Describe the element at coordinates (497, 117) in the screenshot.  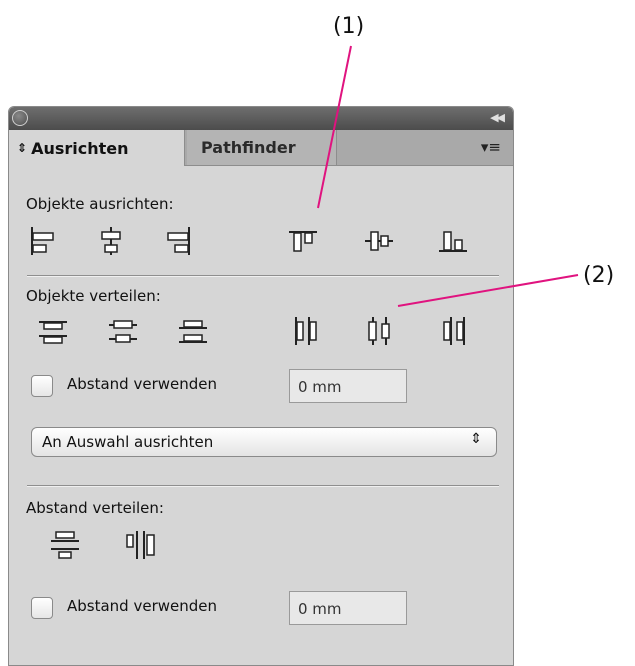
I see `collapse-double-arrow-icon: ◀◀` at that location.